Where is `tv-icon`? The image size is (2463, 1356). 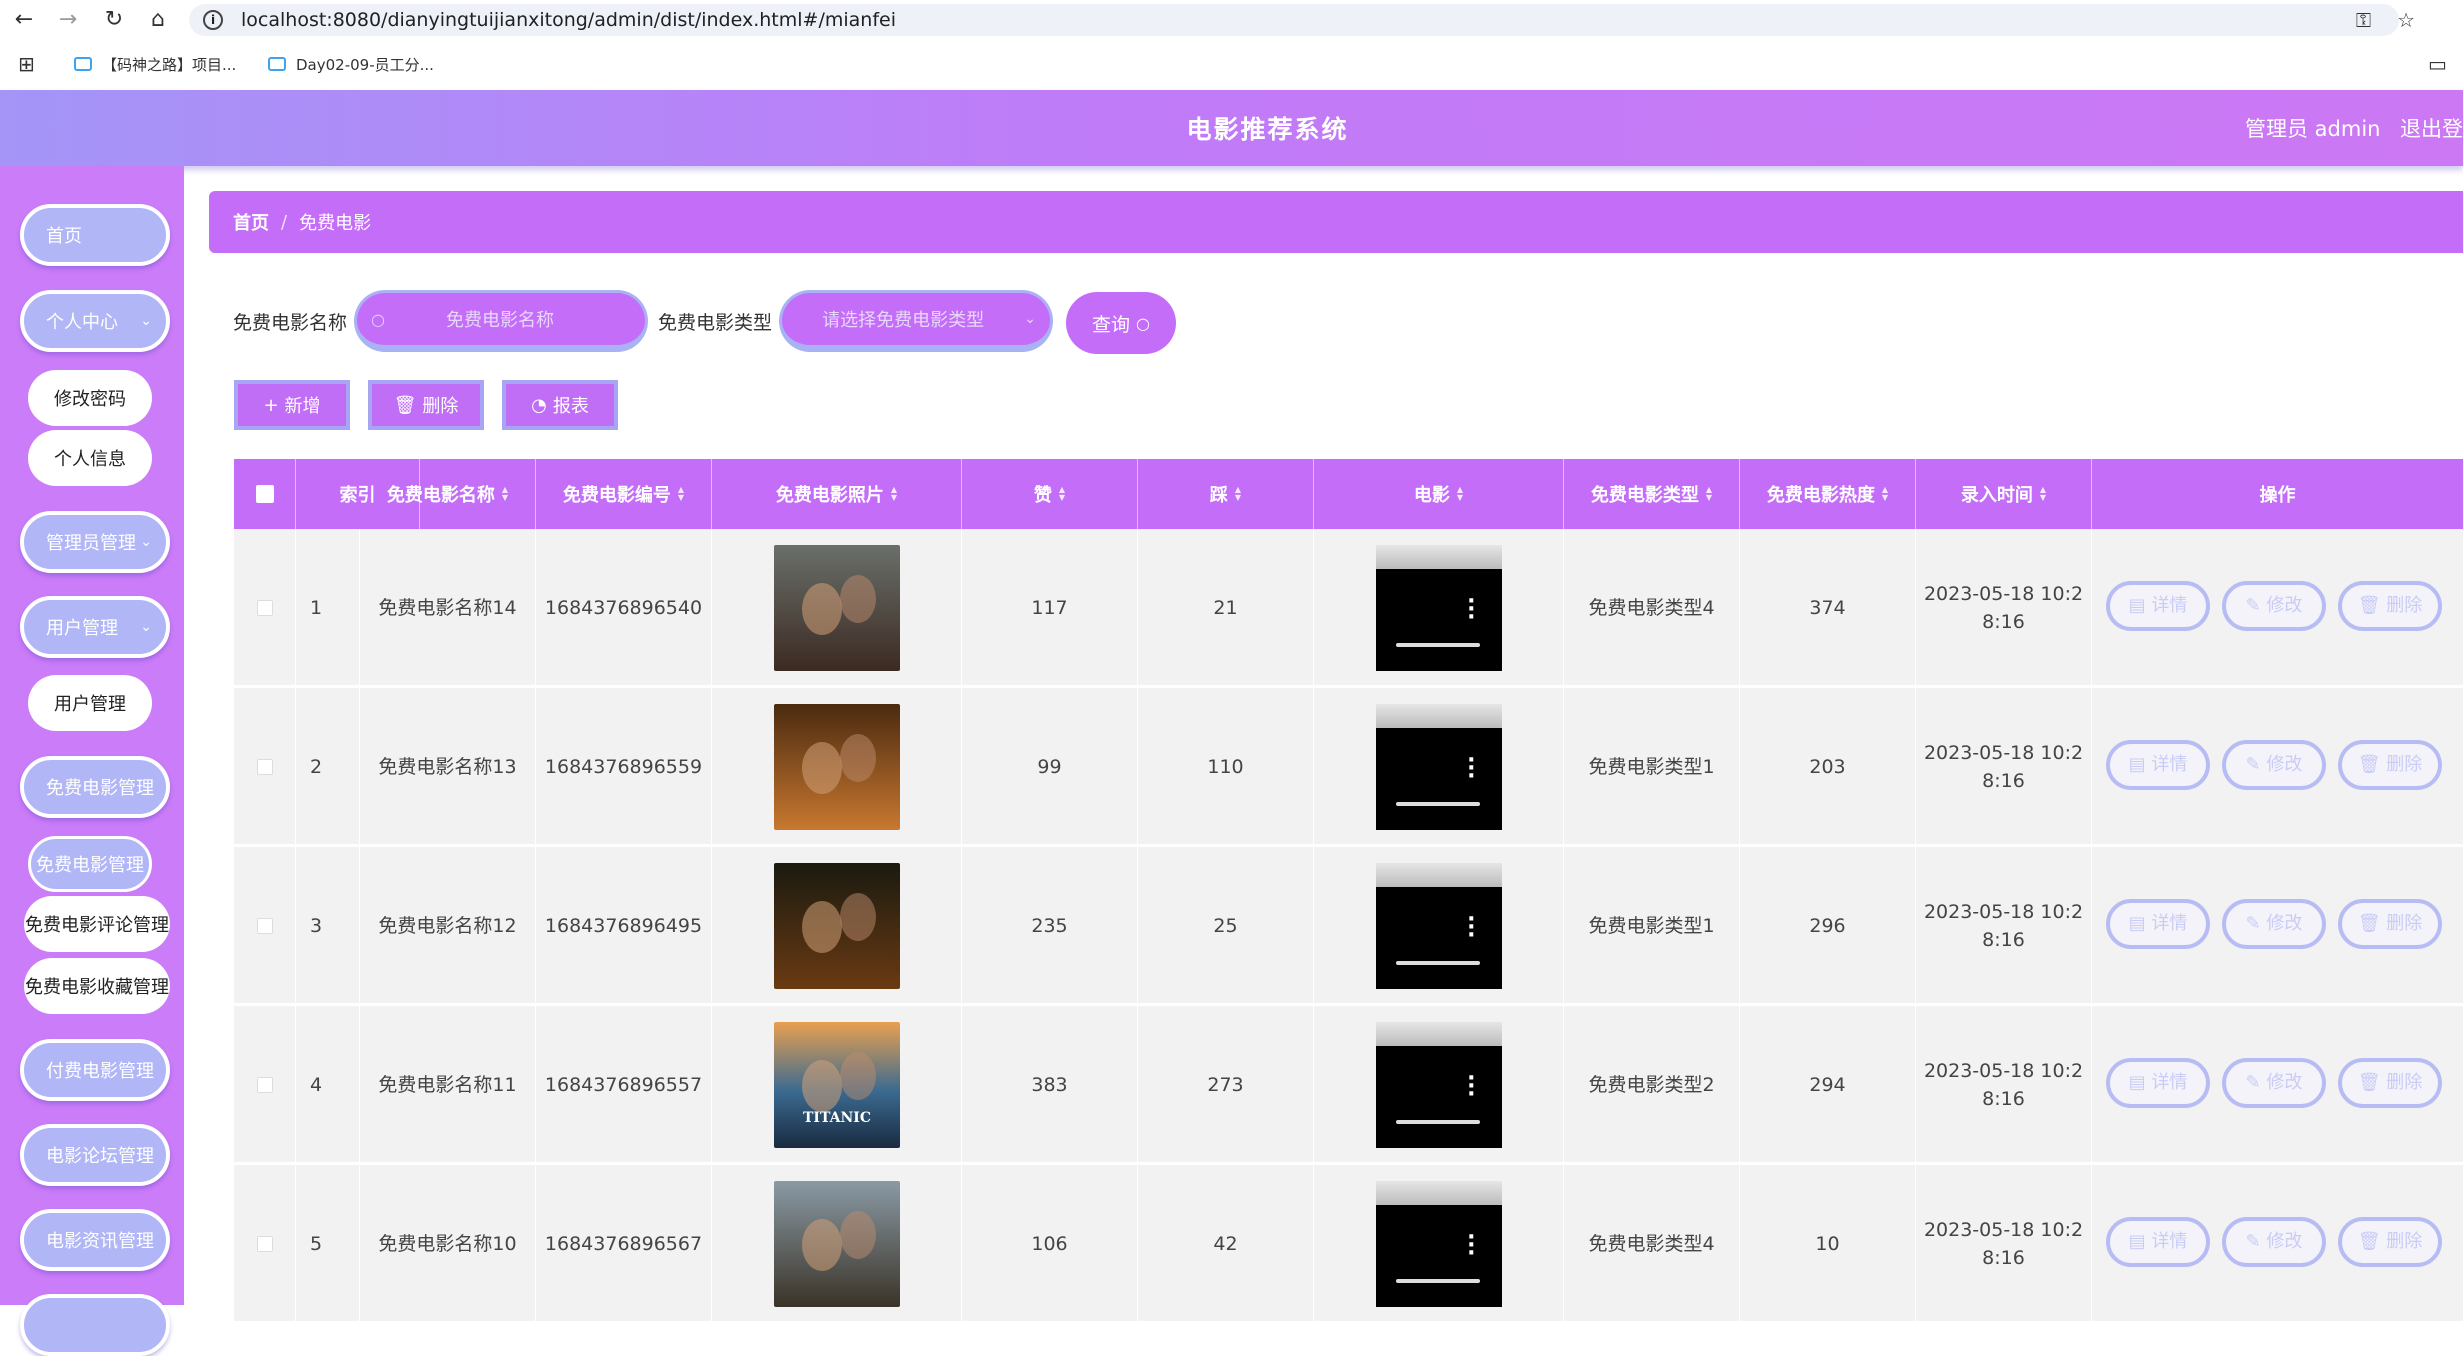 tv-icon is located at coordinates (83, 64).